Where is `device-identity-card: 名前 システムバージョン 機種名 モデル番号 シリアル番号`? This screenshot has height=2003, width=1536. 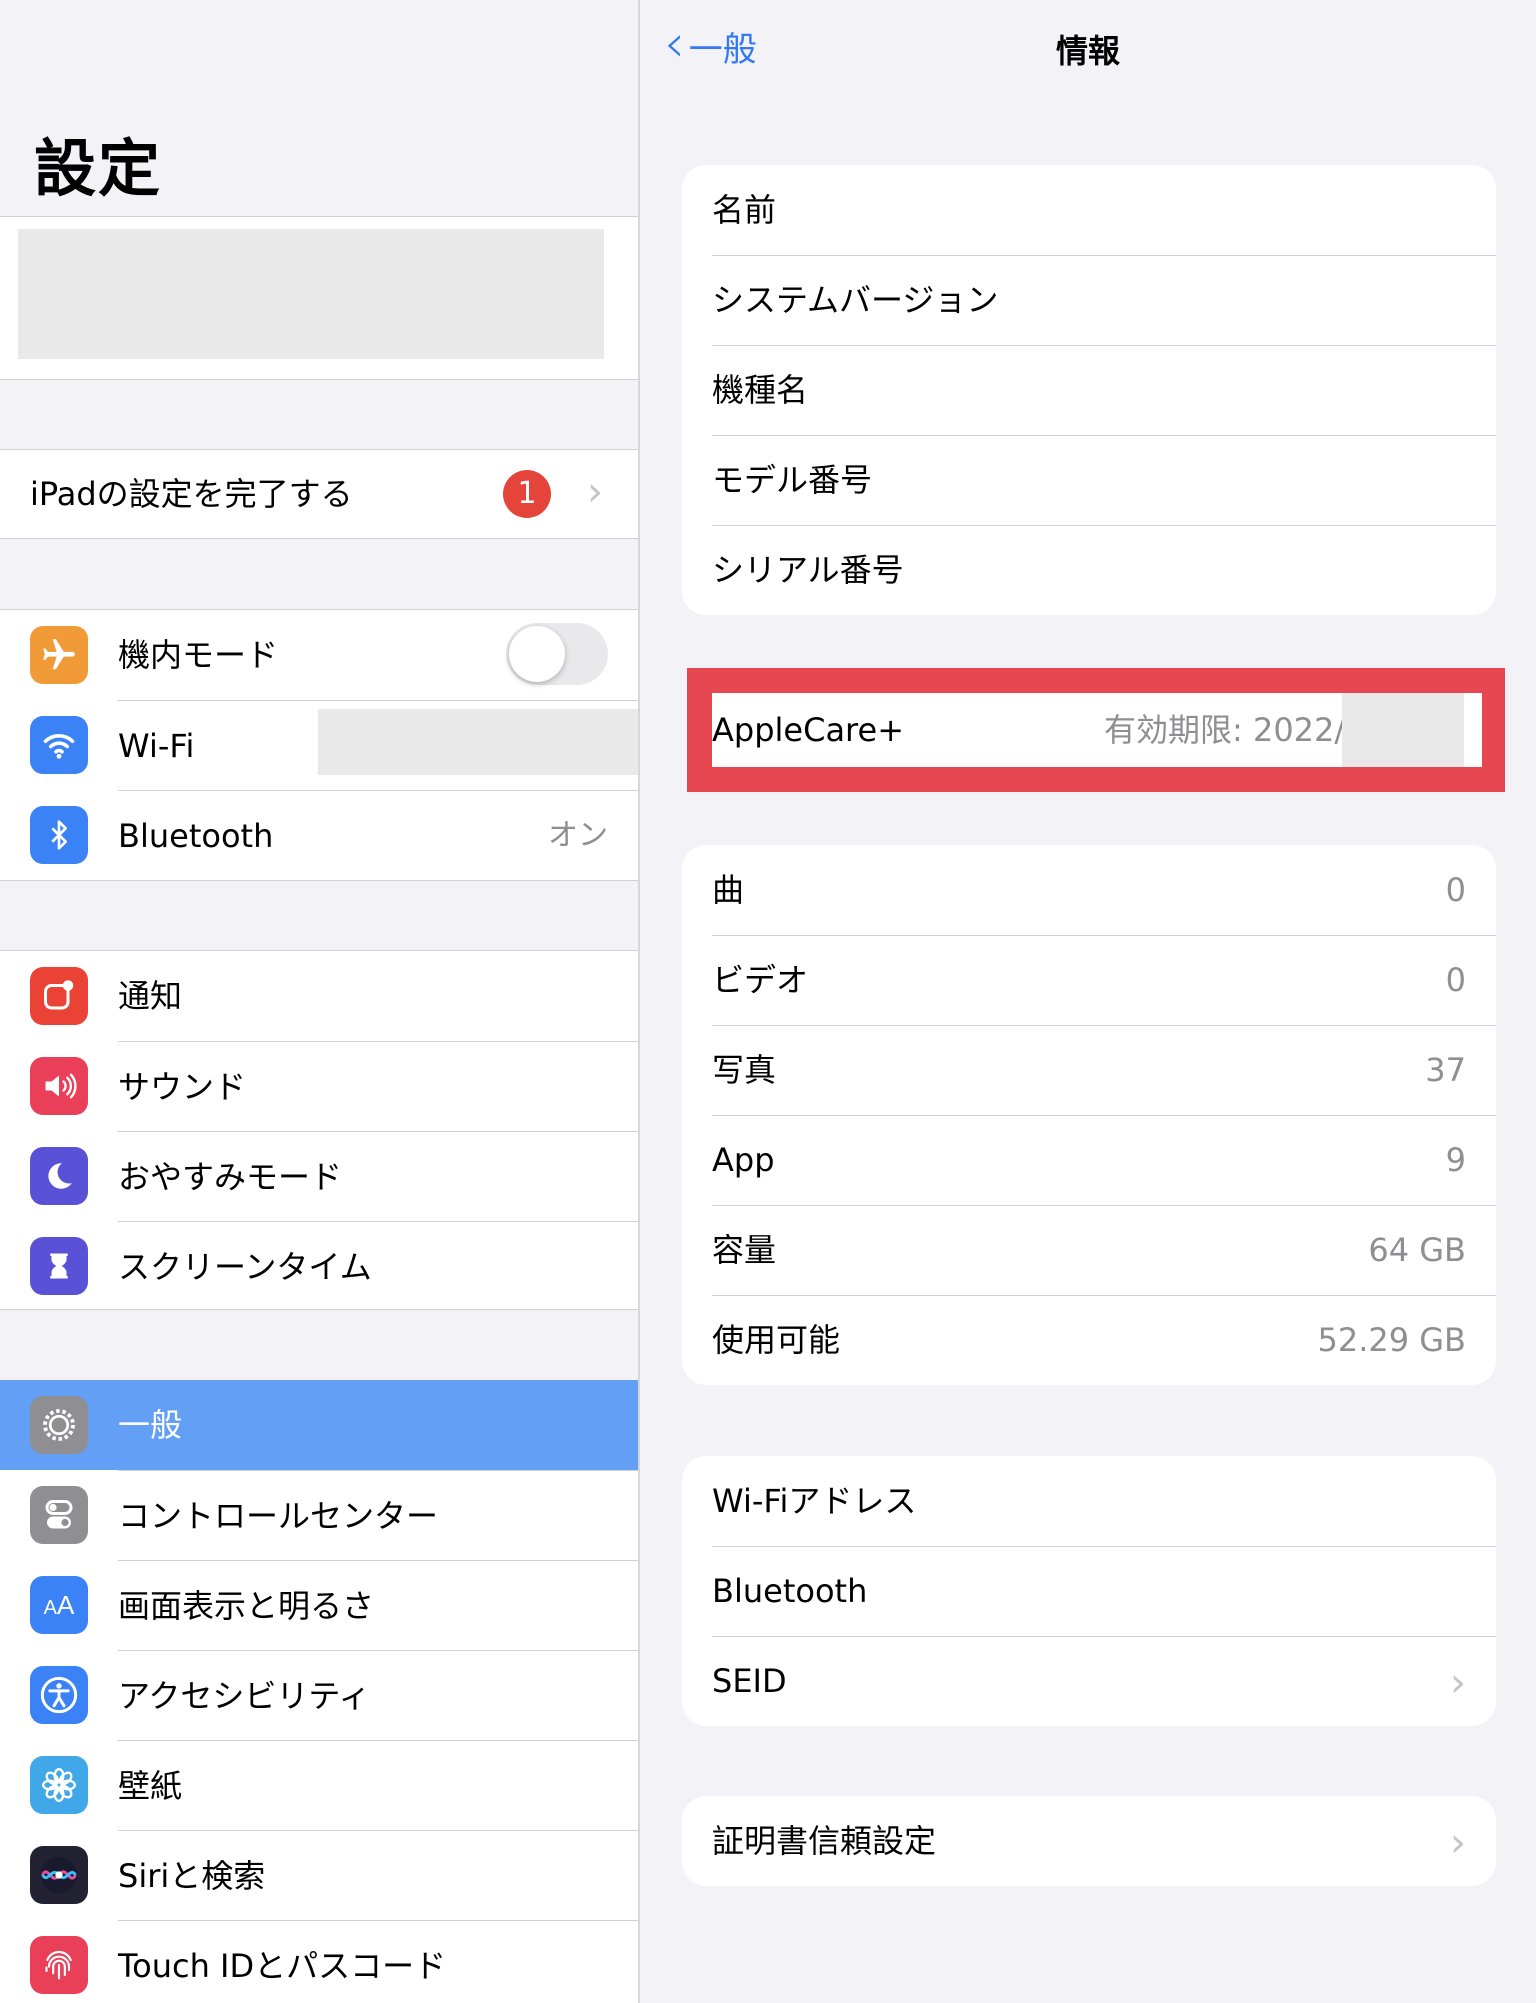 device-identity-card: 名前 システムバージョン 機種名 モデル番号 シリアル番号 is located at coordinates (1089, 390).